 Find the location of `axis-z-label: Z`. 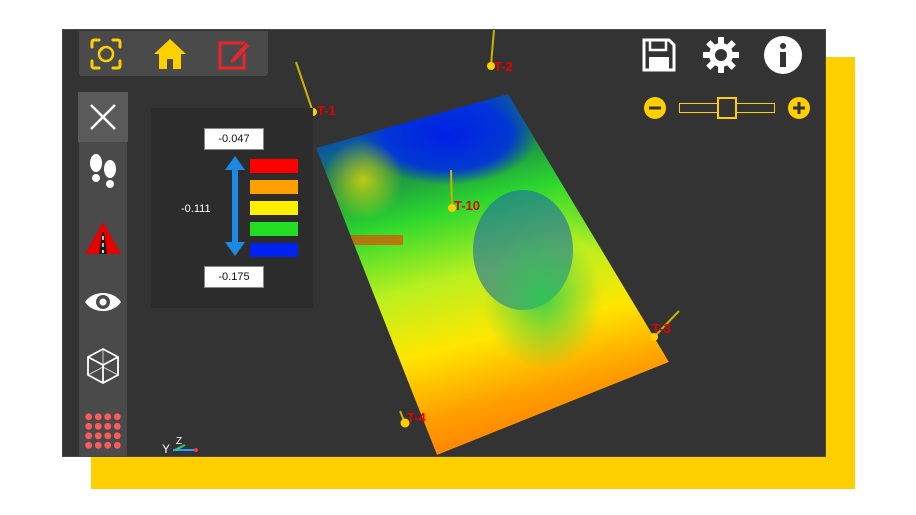

axis-z-label: Z is located at coordinates (179, 441).